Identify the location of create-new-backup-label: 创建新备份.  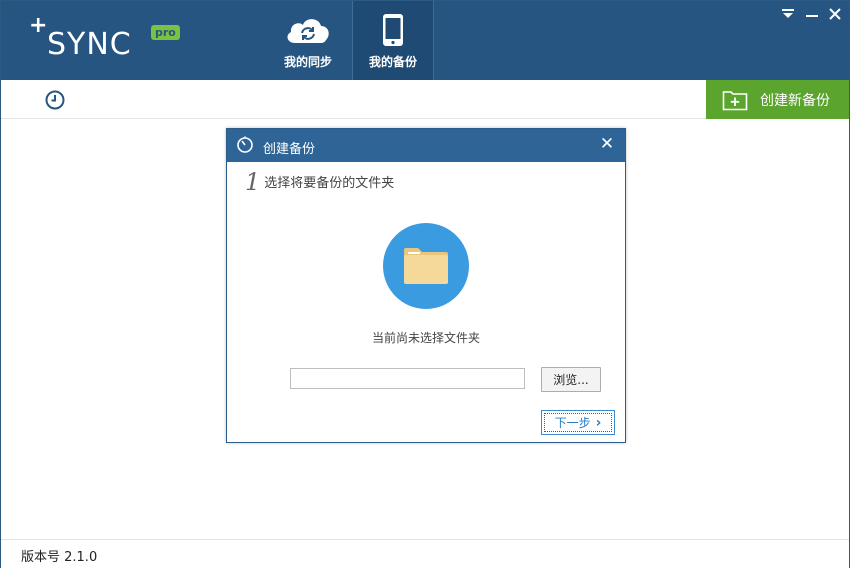
(795, 100).